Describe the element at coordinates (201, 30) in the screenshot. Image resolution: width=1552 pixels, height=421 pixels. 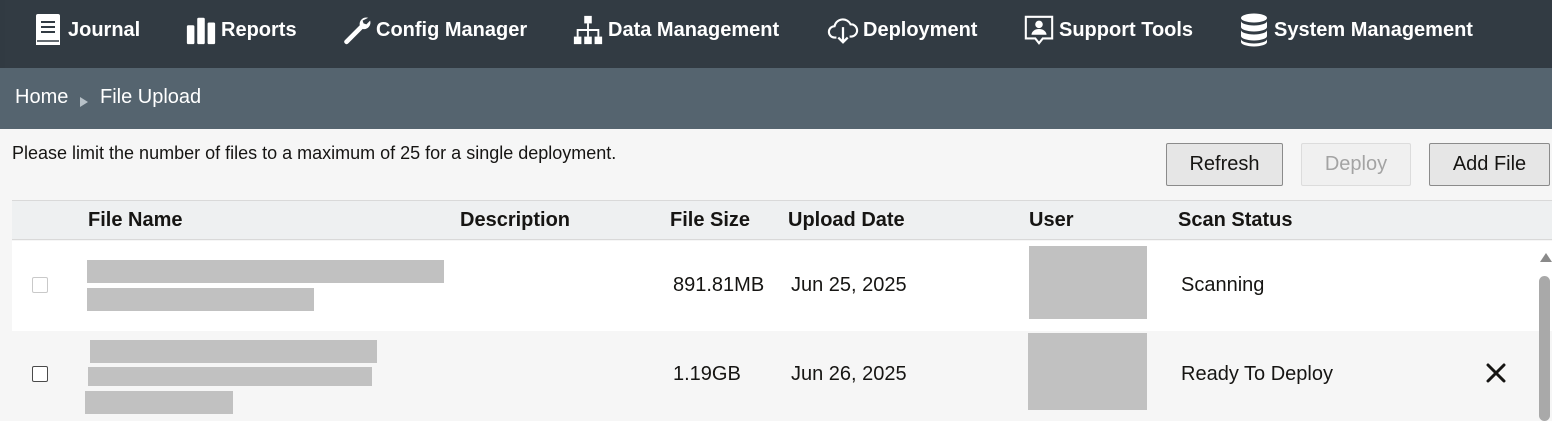
I see `bar-chart-icon` at that location.